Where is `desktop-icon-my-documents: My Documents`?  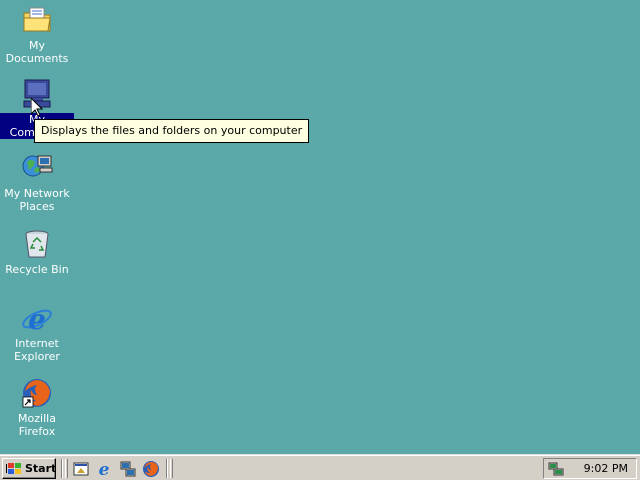 desktop-icon-my-documents: My Documents is located at coordinates (37, 34).